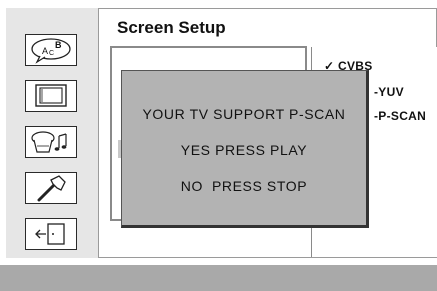  What do you see at coordinates (45, 51) in the screenshot?
I see `svg-text: A` at bounding box center [45, 51].